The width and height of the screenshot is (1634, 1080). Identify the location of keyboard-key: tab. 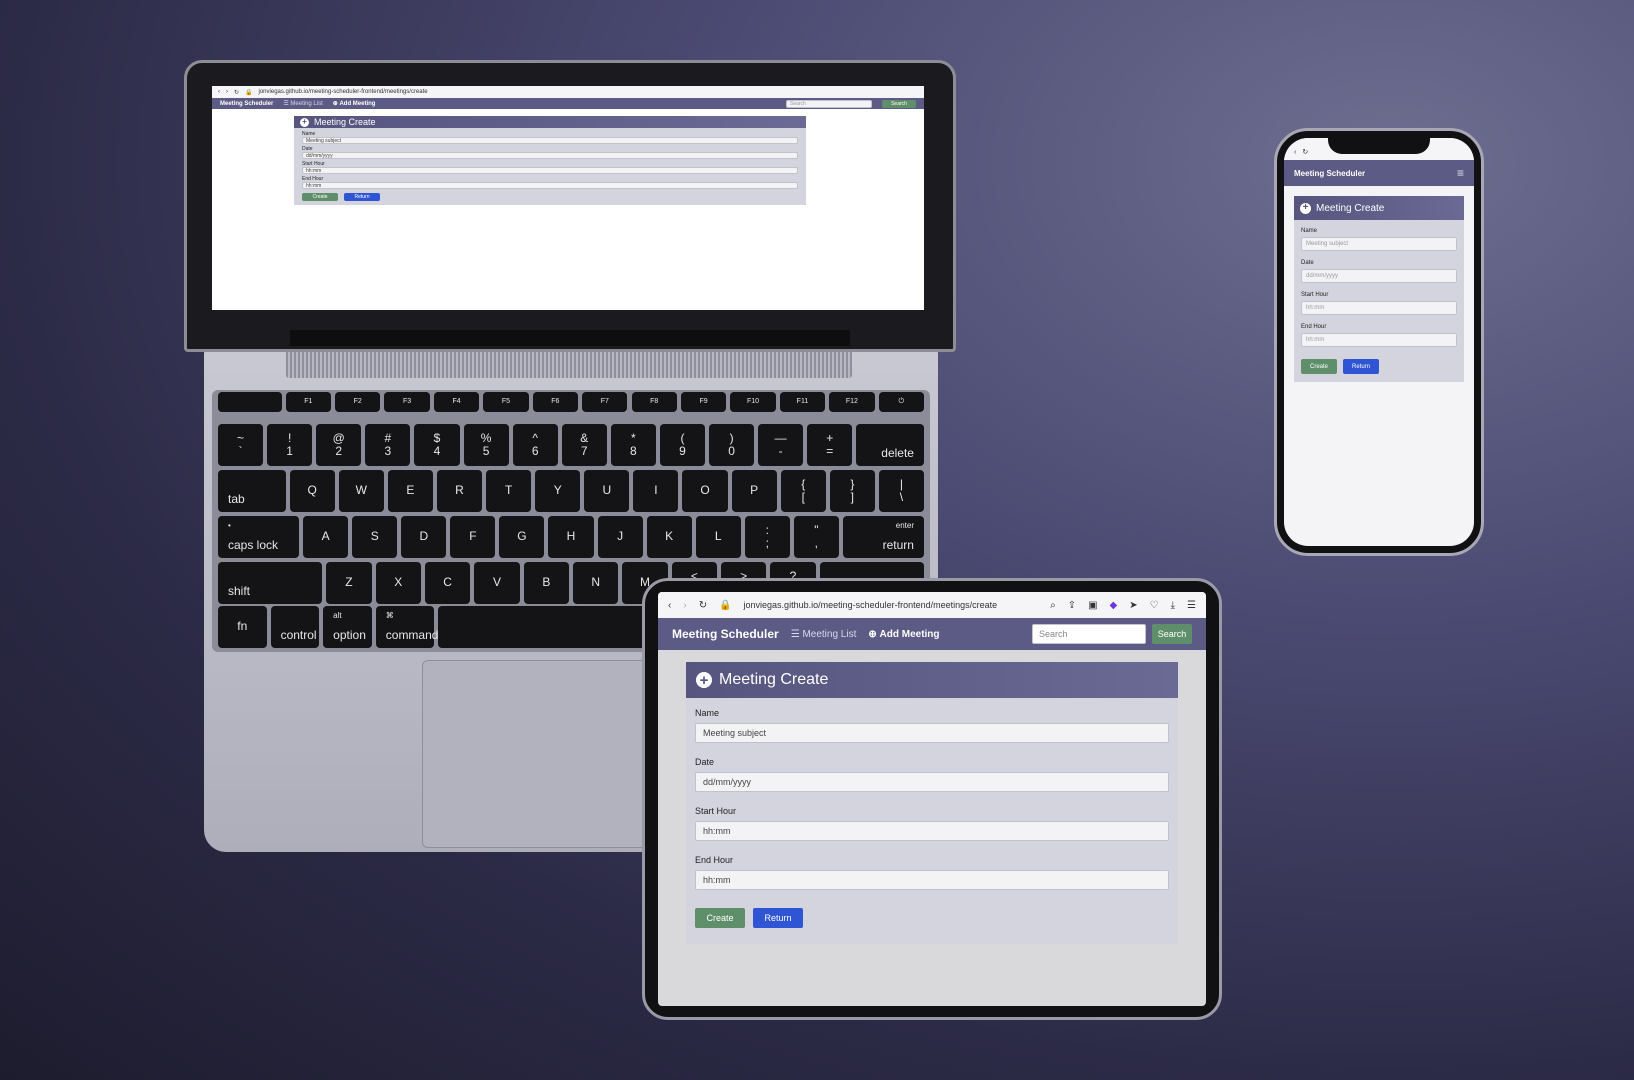
(252, 491).